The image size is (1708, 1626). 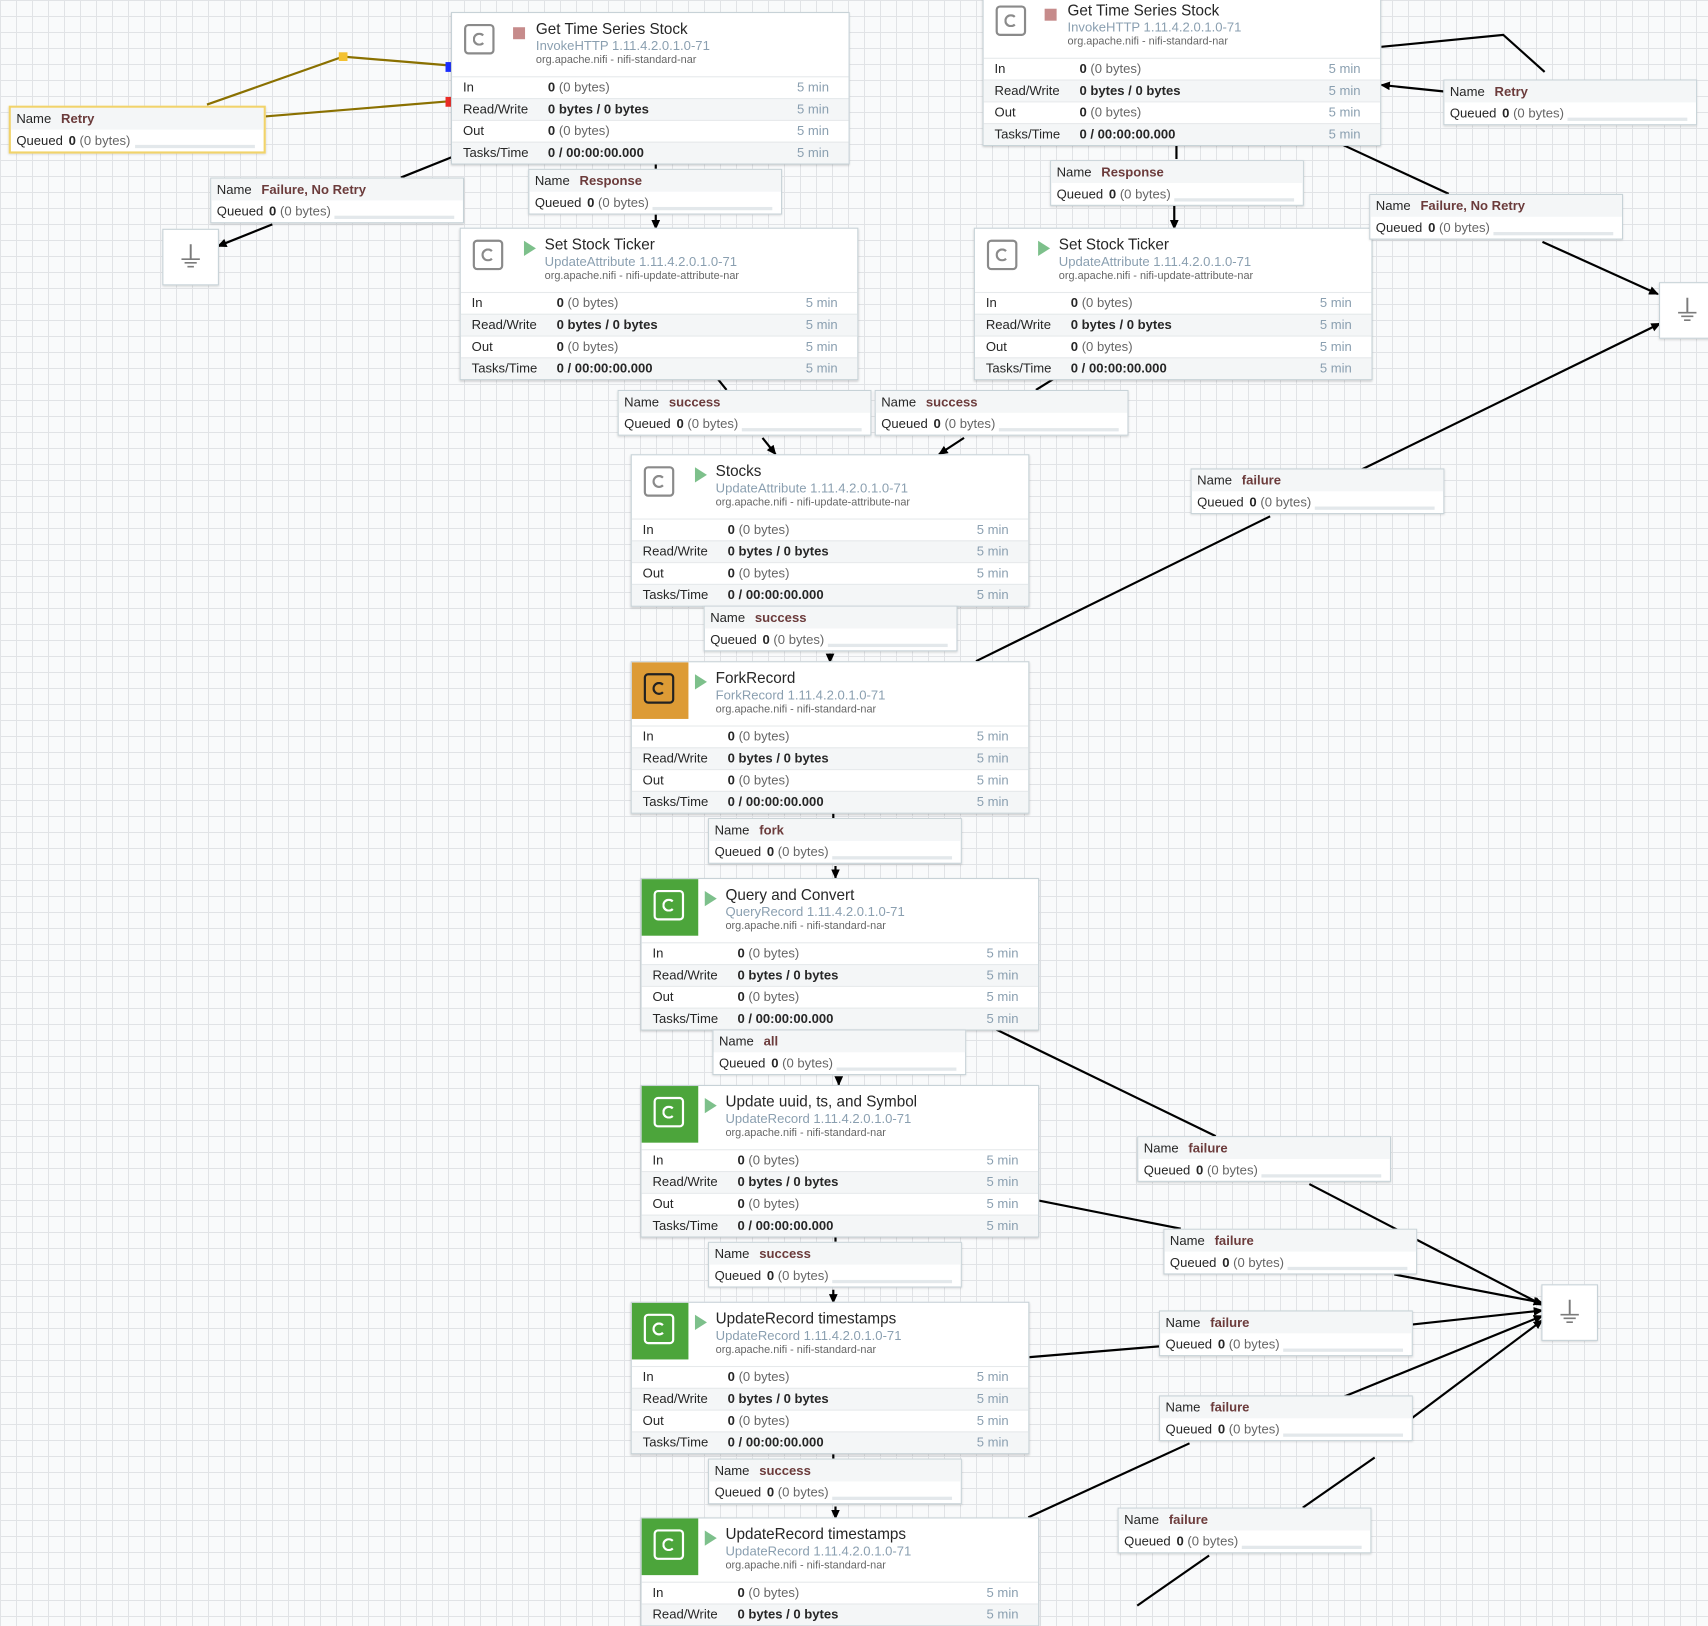 What do you see at coordinates (504, 324) in the screenshot?
I see `stat-label: Read/Write` at bounding box center [504, 324].